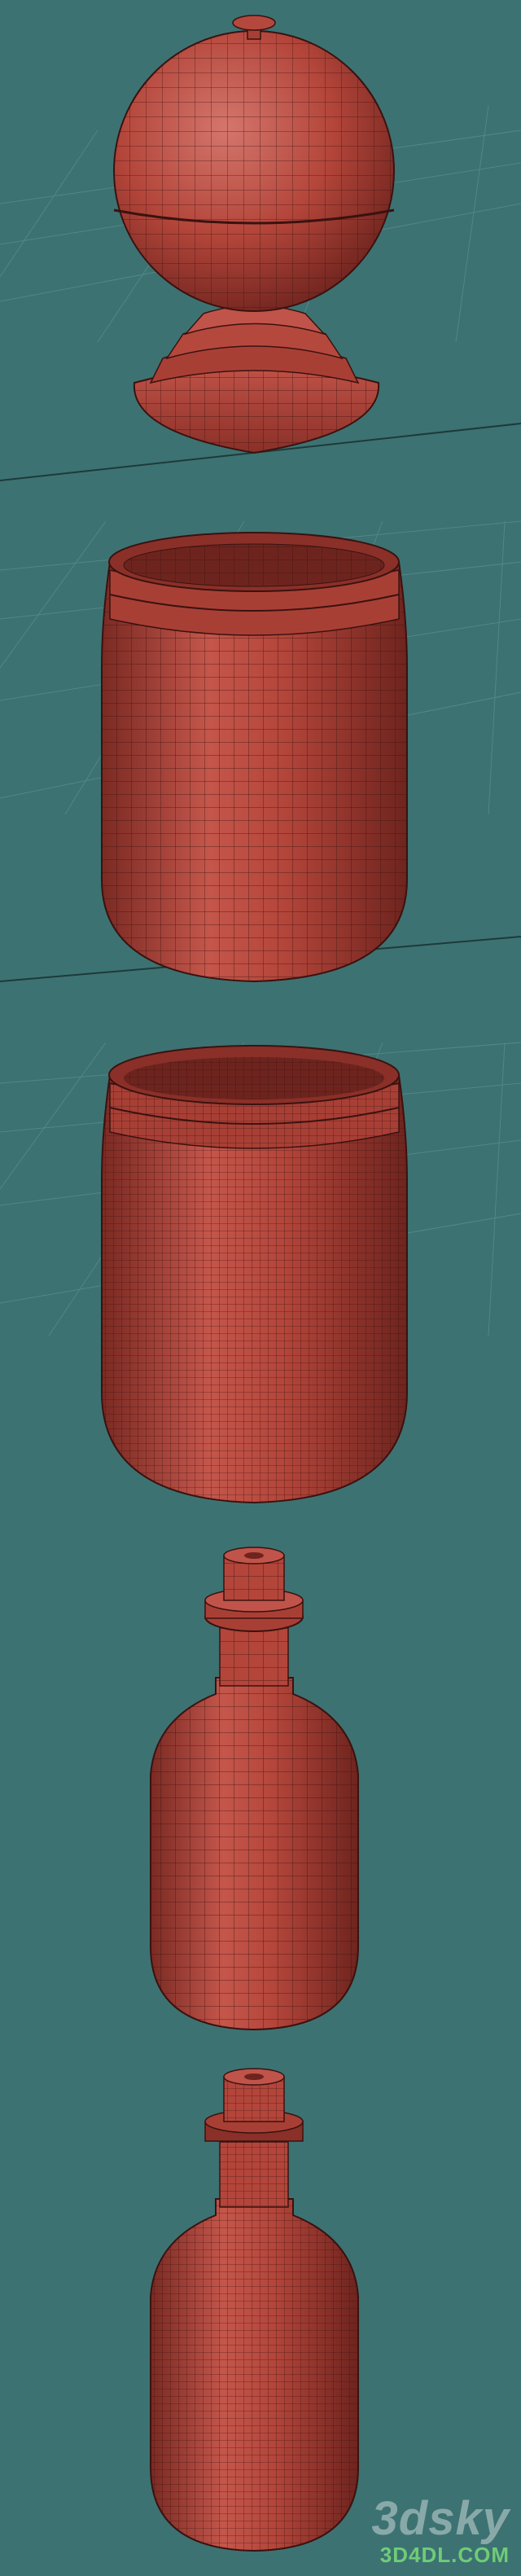  I want to click on jar-high-poly-model, so click(254, 1274).